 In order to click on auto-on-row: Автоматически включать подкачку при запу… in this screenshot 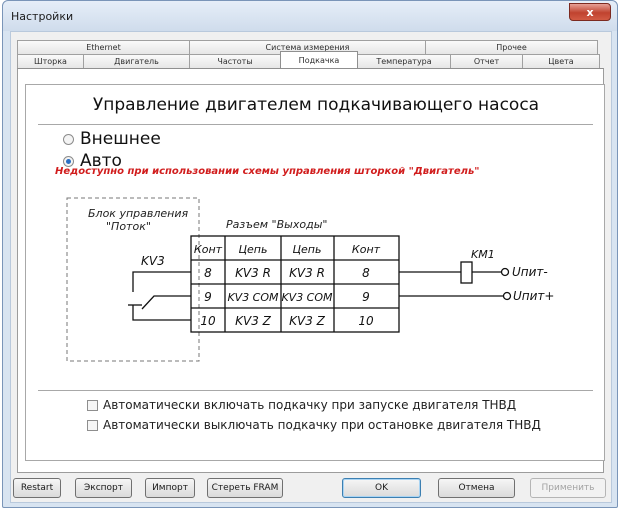, I will do `click(301, 405)`.